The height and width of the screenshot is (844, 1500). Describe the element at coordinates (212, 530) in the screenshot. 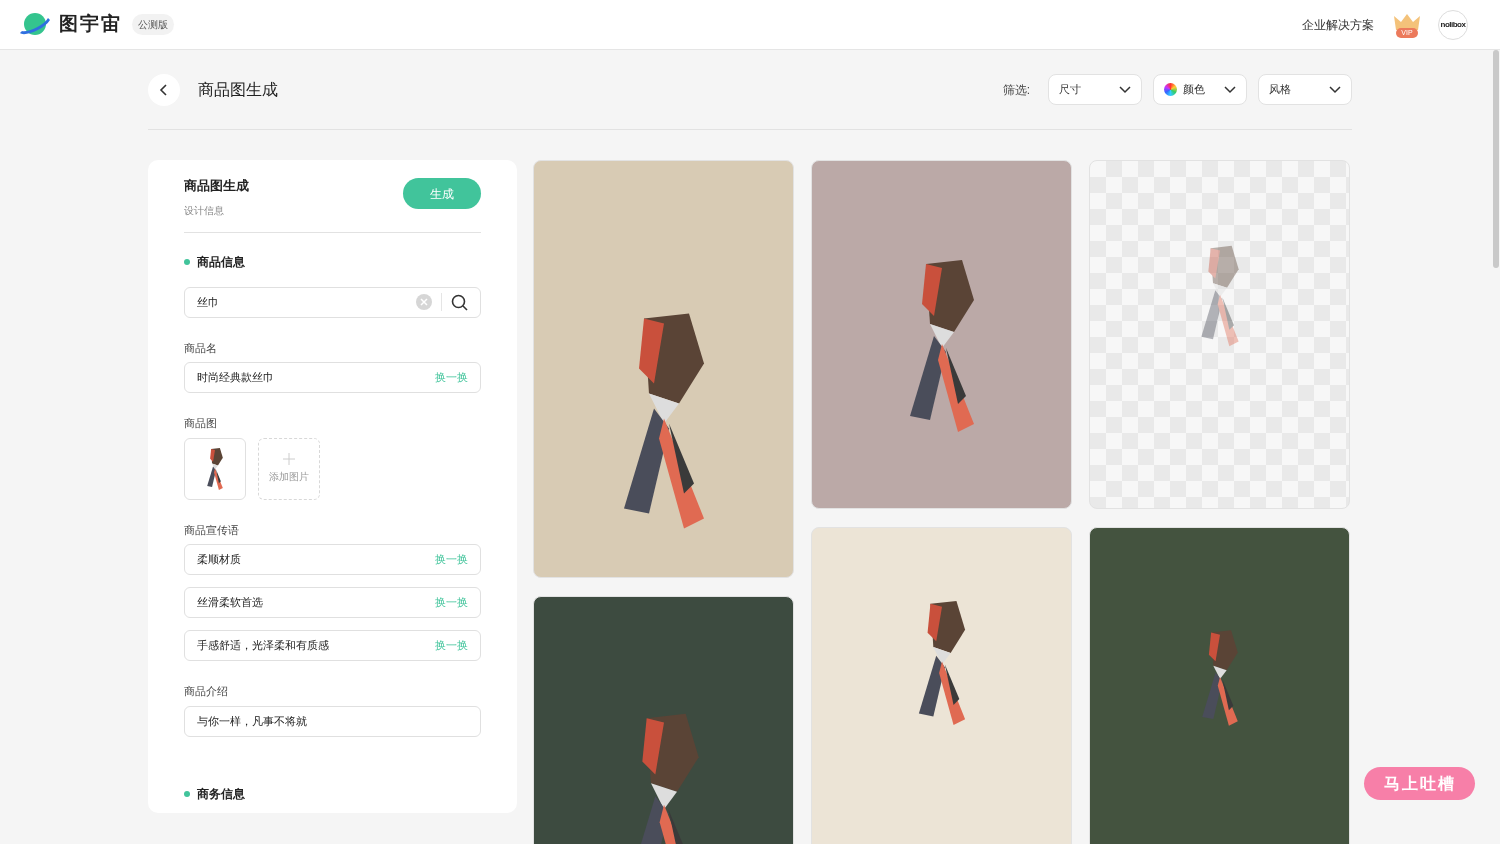

I see `field-label: 商品宣传语` at that location.